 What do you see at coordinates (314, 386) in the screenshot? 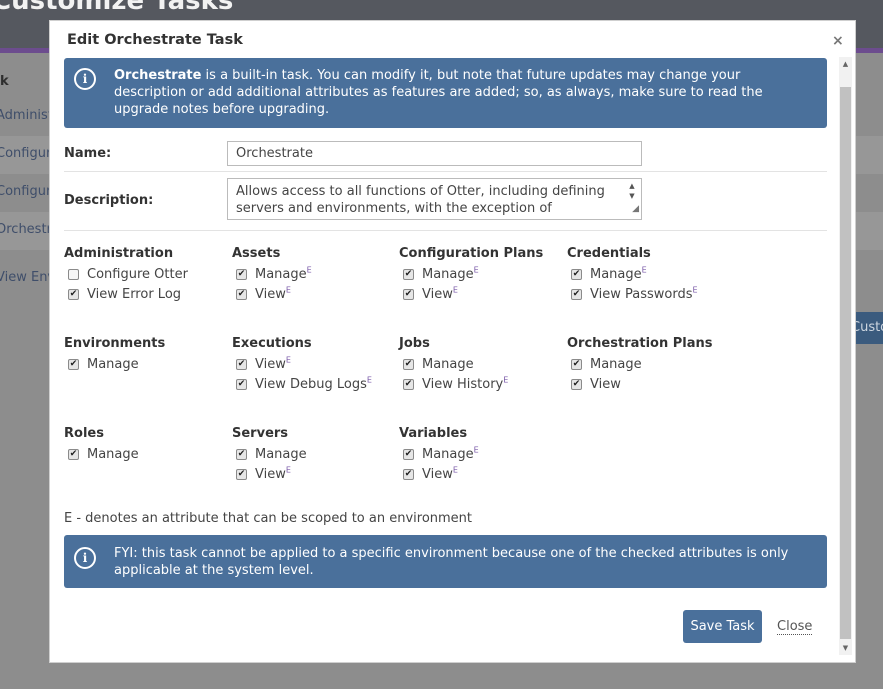
I see `attribute-option: ✔ View Debug LogsE` at bounding box center [314, 386].